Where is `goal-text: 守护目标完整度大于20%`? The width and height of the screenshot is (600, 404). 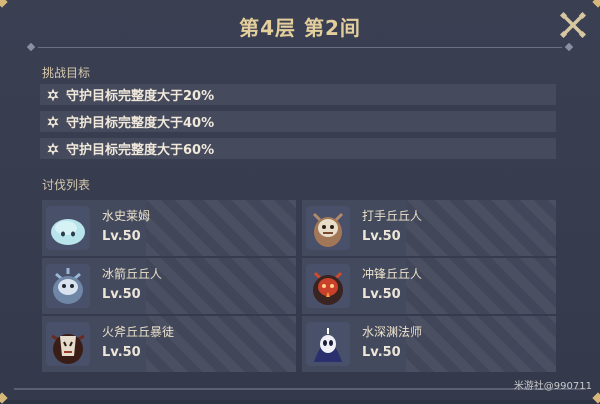 goal-text: 守护目标完整度大于20% is located at coordinates (140, 96).